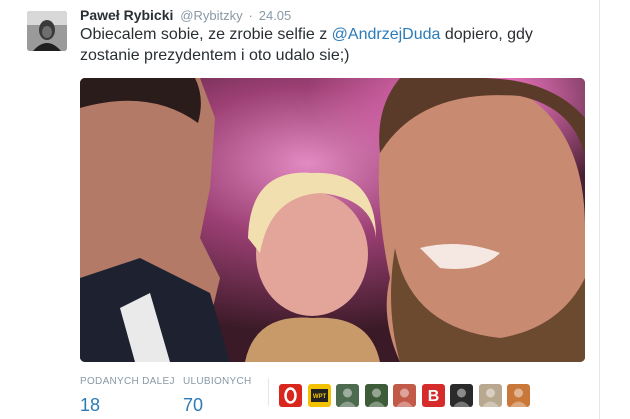  I want to click on tweet-header: Paweł Rybicki @Rybitzky · 24.05, so click(185, 15).